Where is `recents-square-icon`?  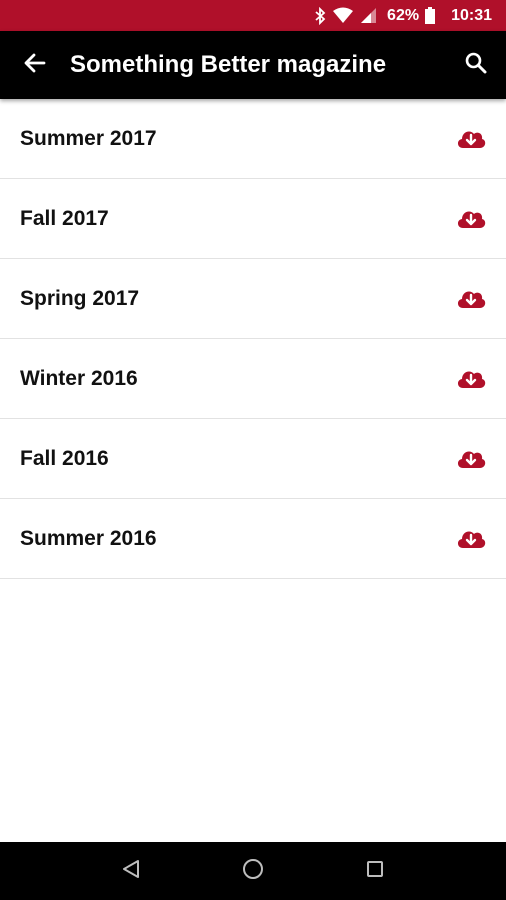 recents-square-icon is located at coordinates (375, 871).